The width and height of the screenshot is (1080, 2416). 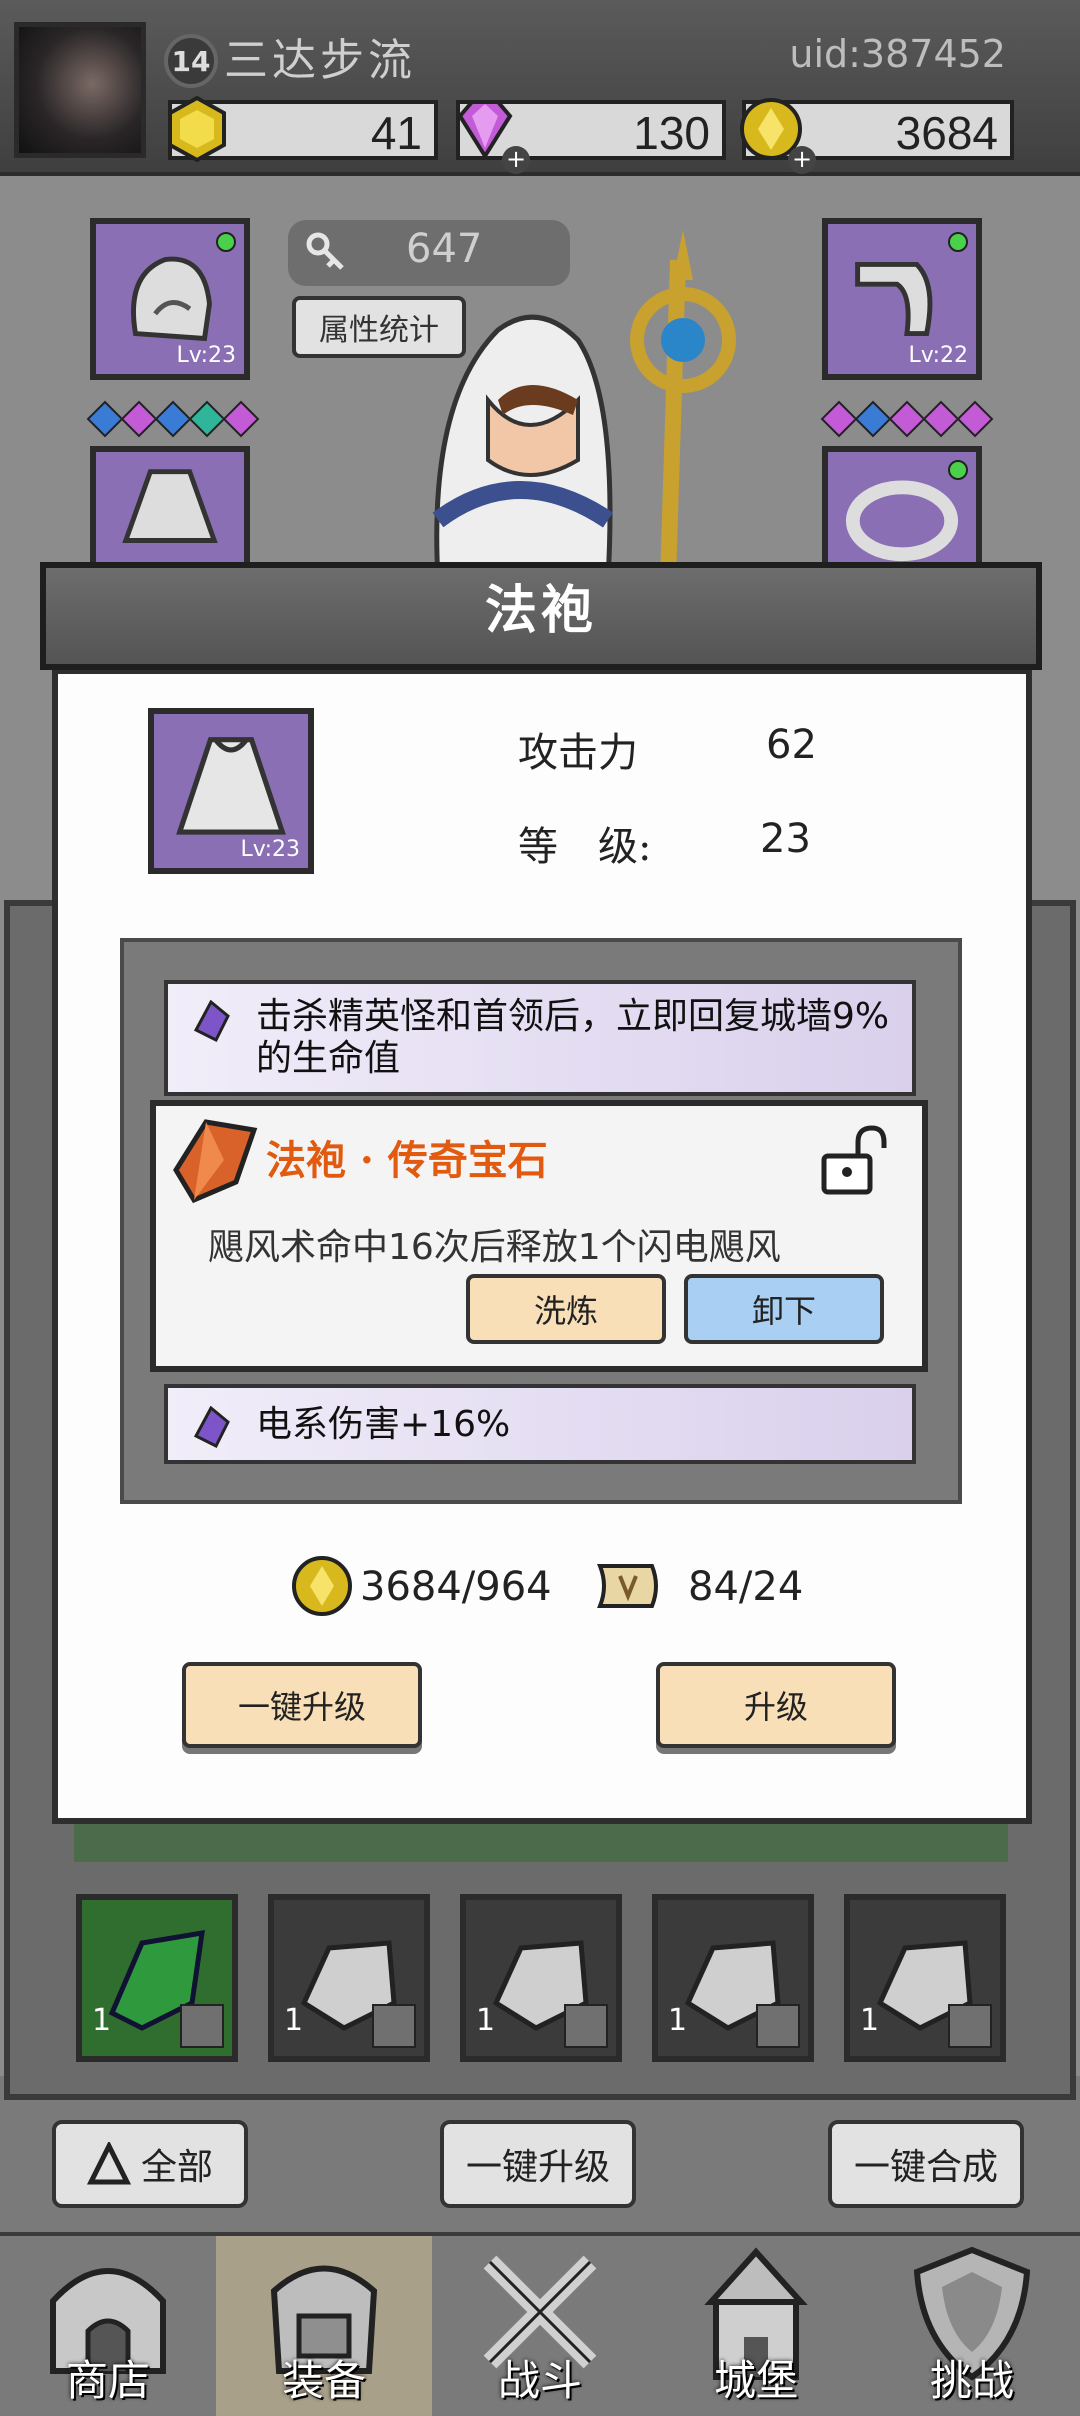 What do you see at coordinates (270, 849) in the screenshot?
I see `dialog-item-level: Lv:23` at bounding box center [270, 849].